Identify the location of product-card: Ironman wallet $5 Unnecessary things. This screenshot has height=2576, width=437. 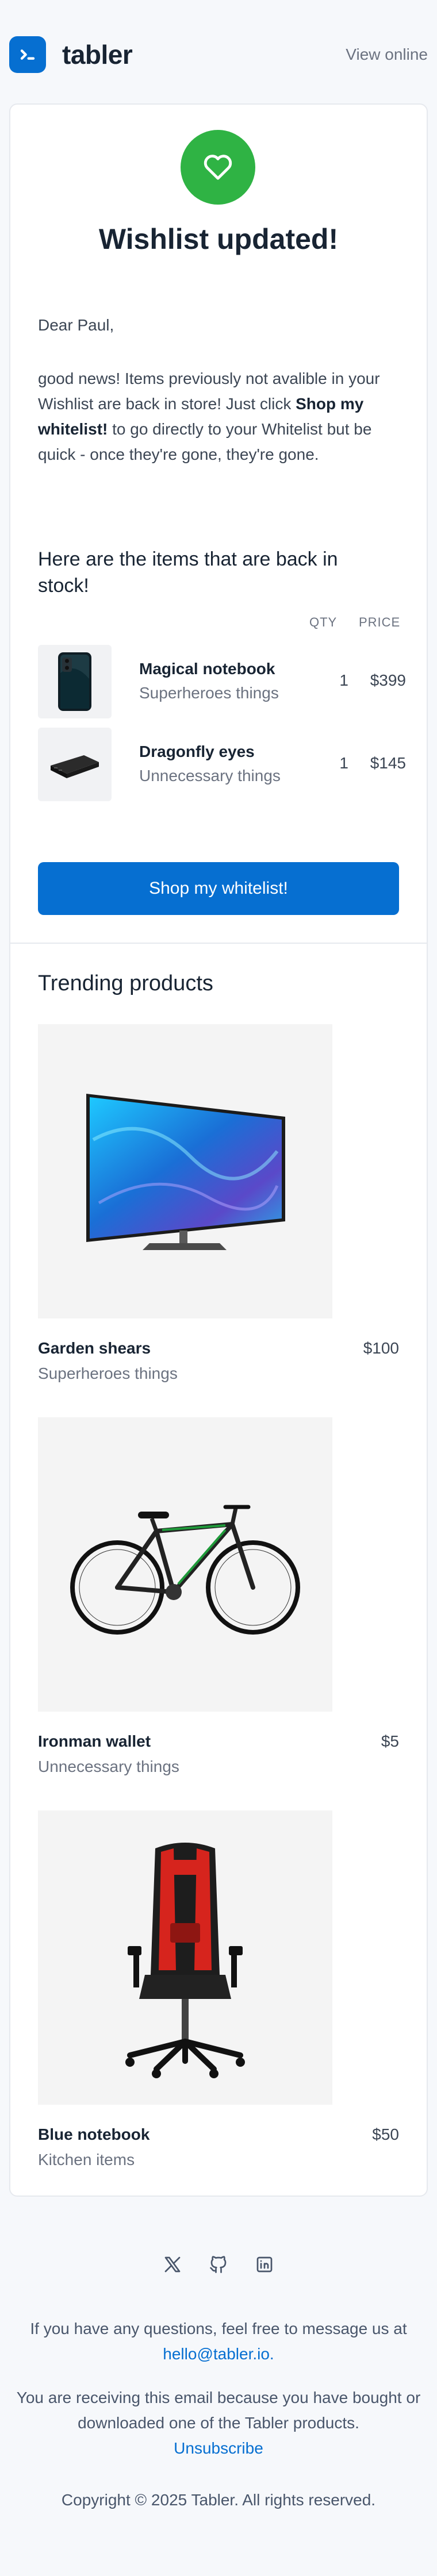
(218, 1596).